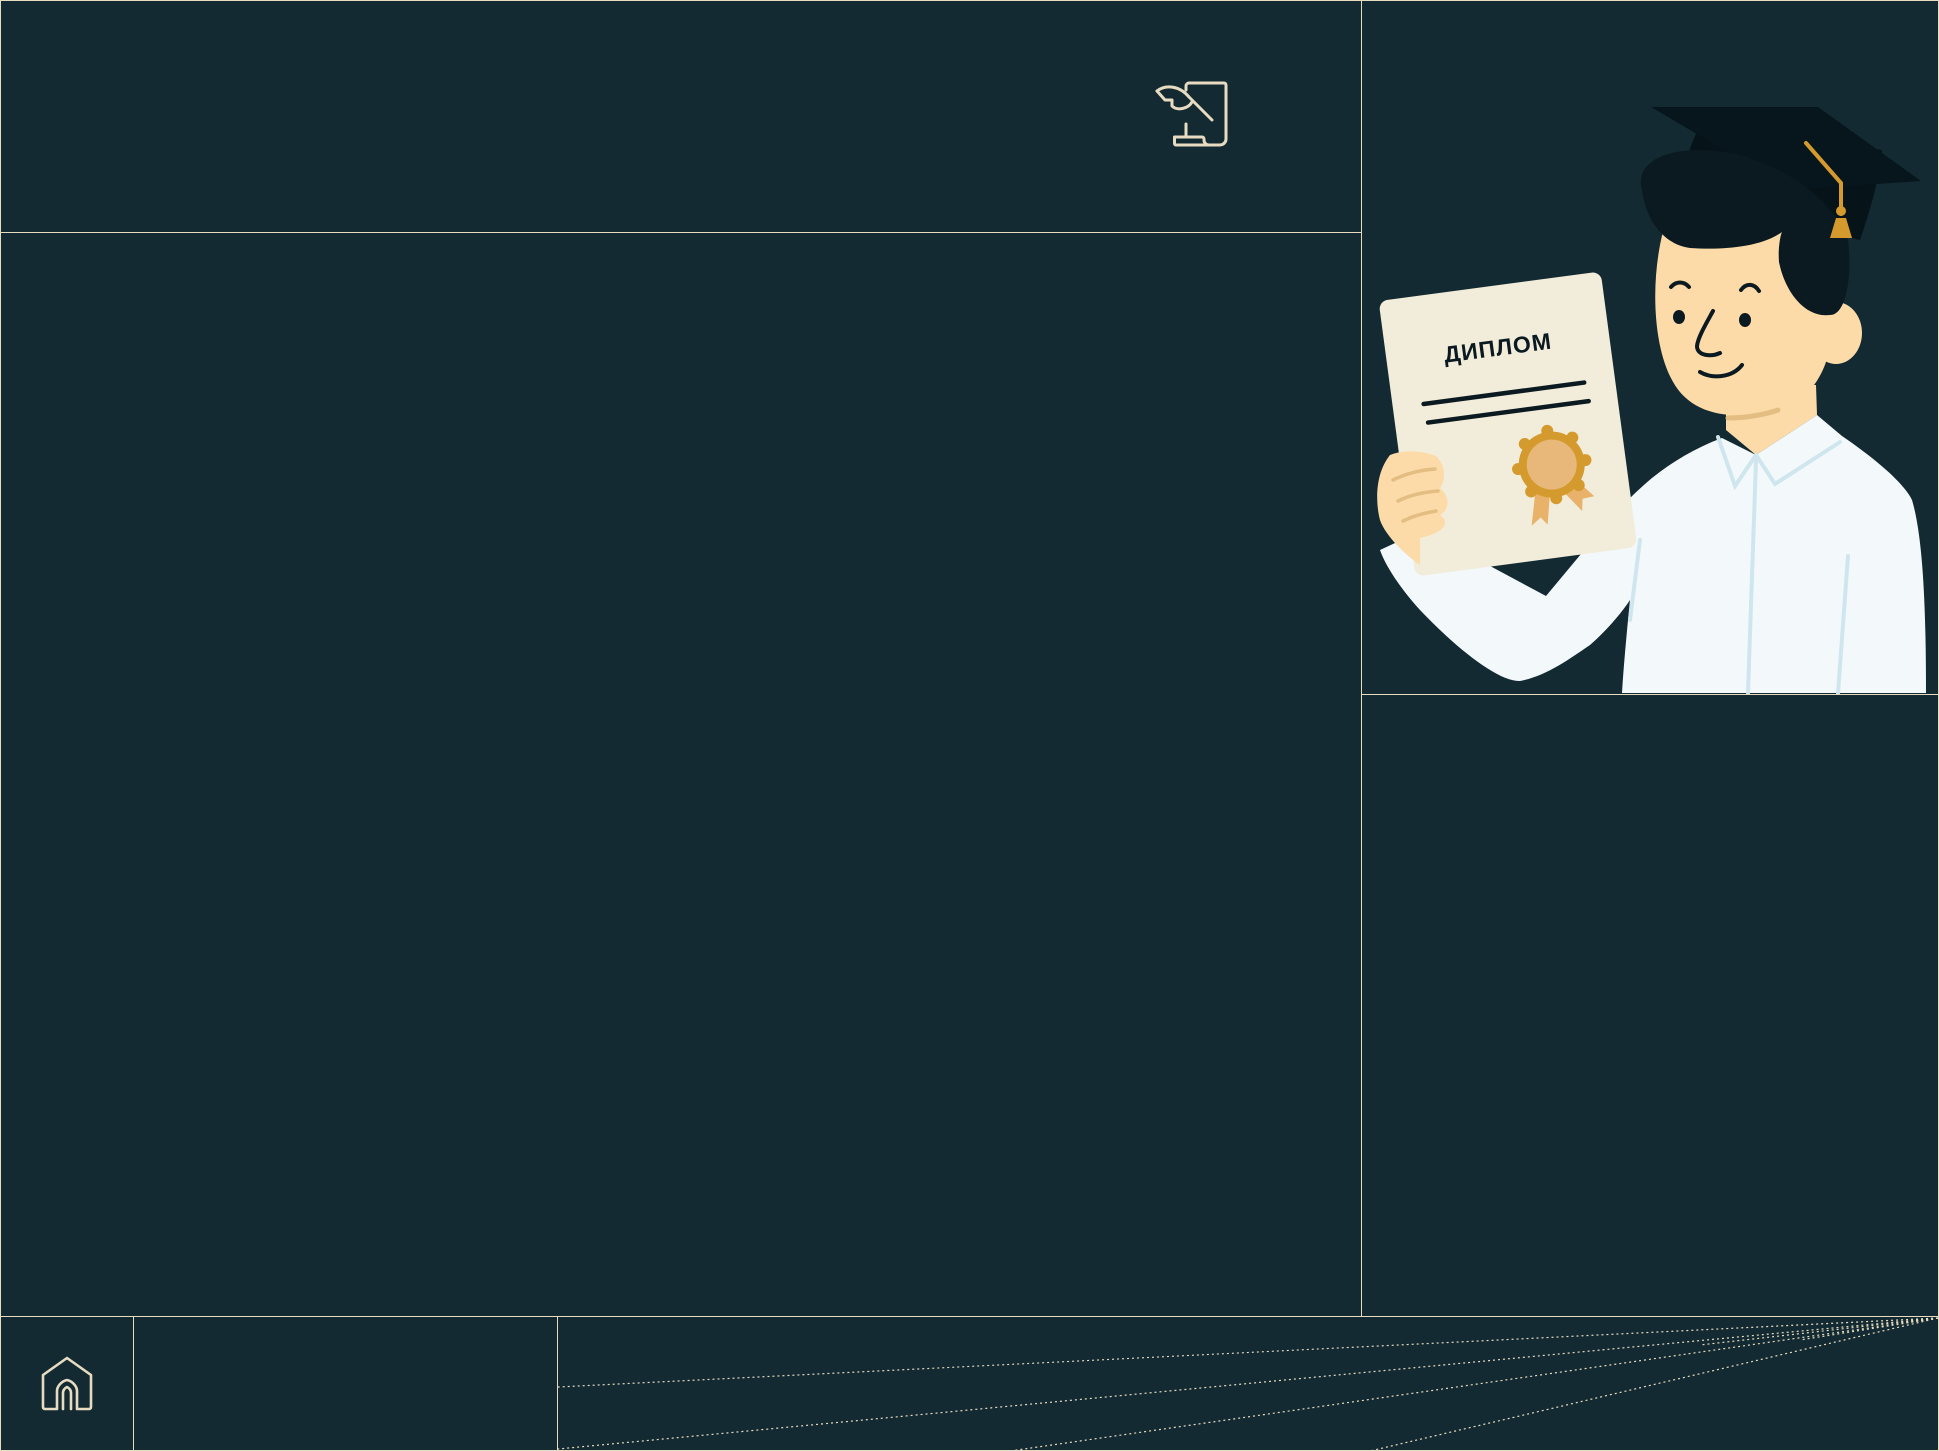 The width and height of the screenshot is (1939, 1451). Describe the element at coordinates (1650, 694) in the screenshot. I see `illustration-divider` at that location.